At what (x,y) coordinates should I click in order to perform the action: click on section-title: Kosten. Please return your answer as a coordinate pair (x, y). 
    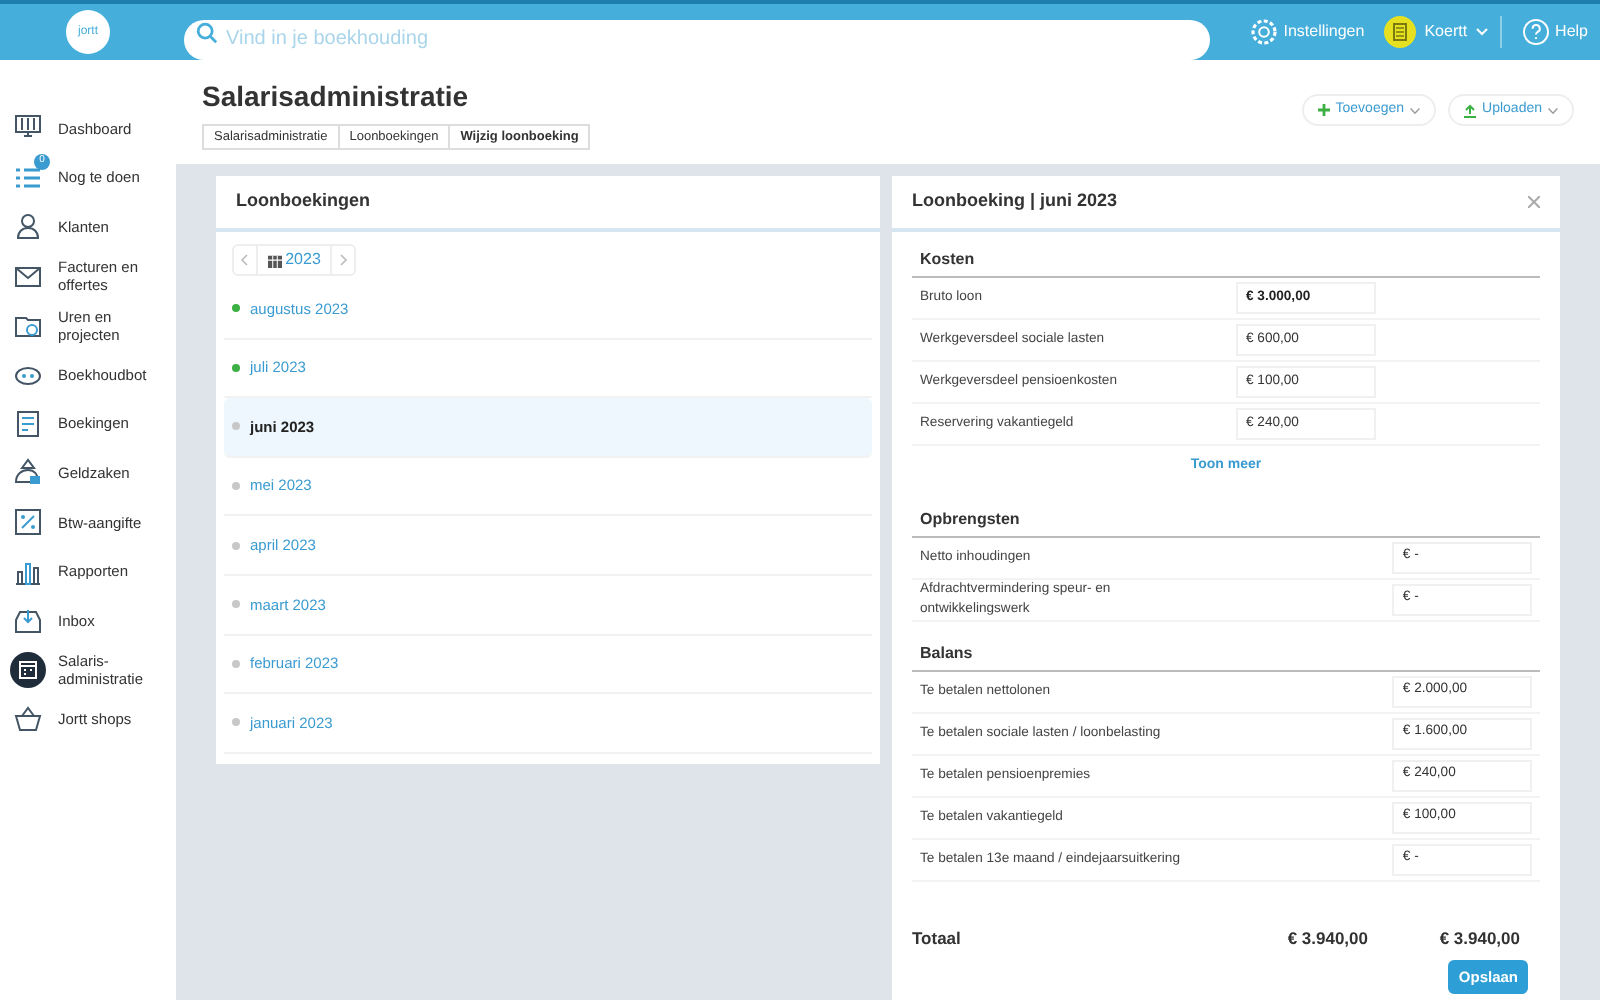
    Looking at the image, I should click on (1226, 261).